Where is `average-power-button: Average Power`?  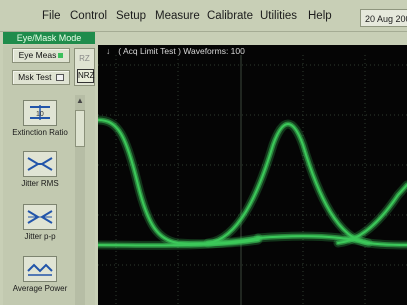 average-power-button: Average Power is located at coordinates (40, 274).